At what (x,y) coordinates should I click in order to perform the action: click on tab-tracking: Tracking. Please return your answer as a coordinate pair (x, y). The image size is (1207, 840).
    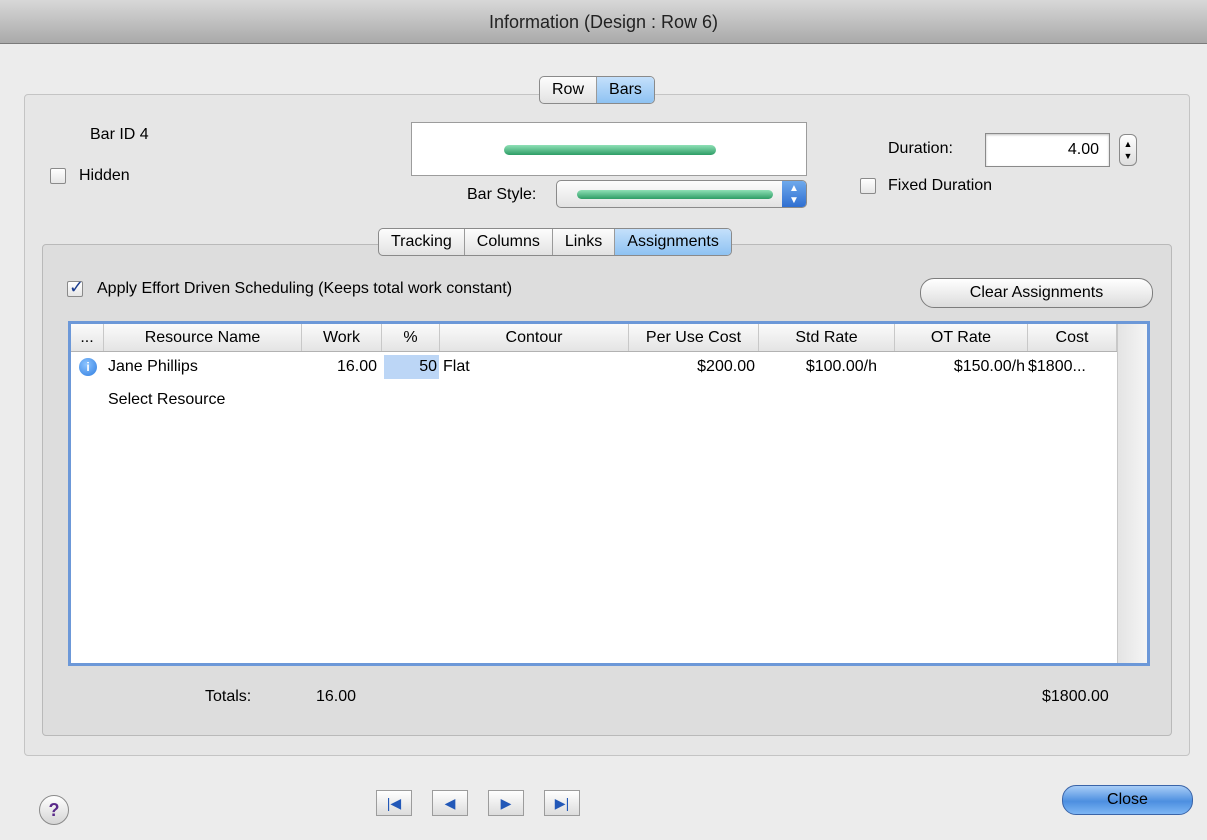
    Looking at the image, I should click on (421, 242).